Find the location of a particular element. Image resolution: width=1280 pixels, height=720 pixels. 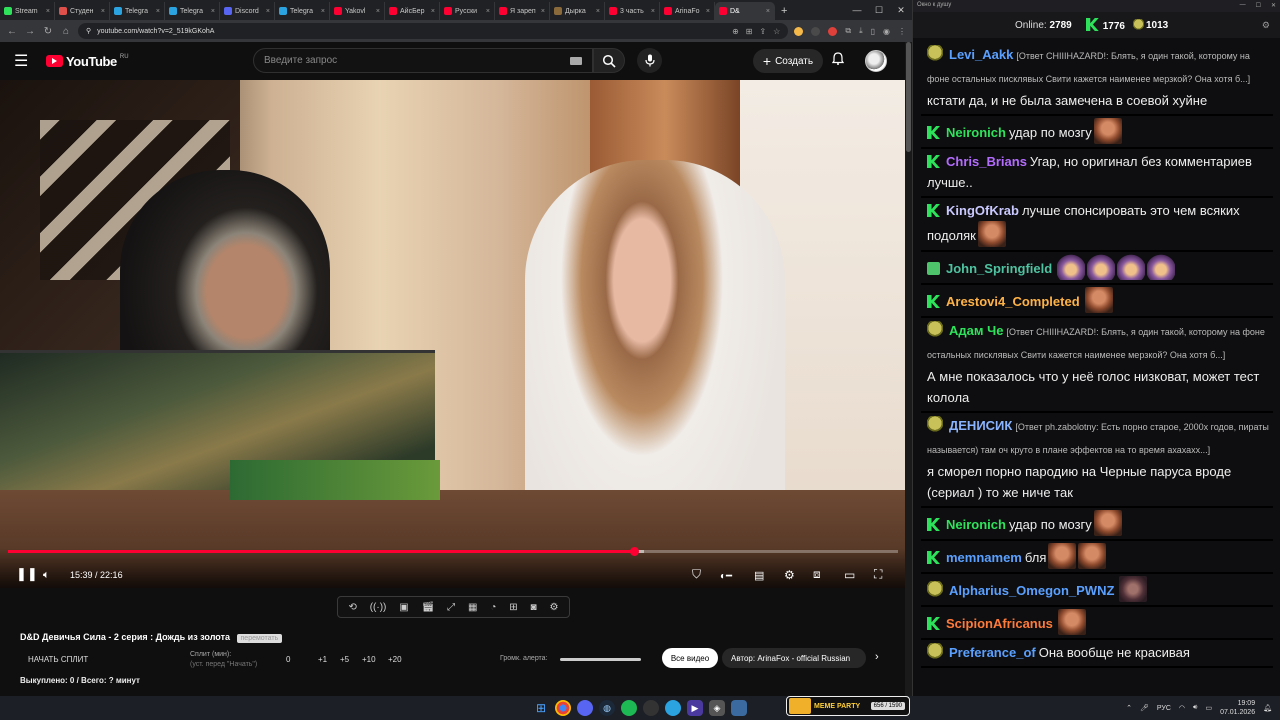

split-add-20-button: +20 is located at coordinates (395, 659).